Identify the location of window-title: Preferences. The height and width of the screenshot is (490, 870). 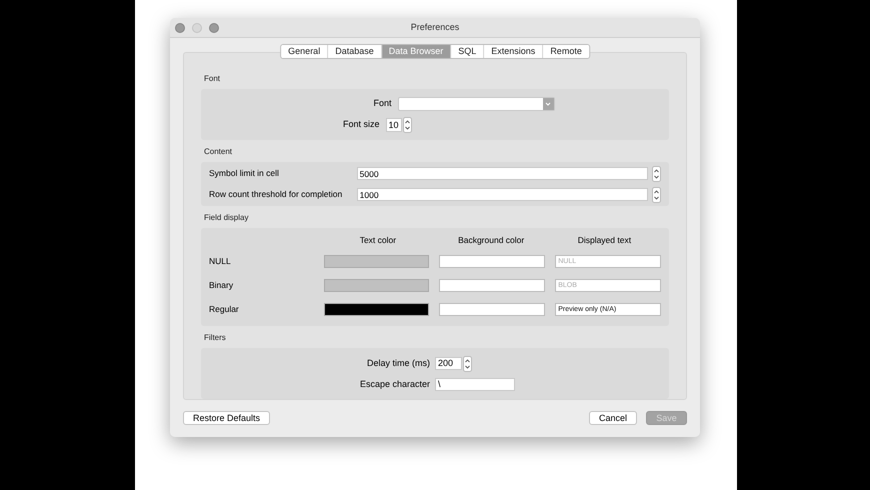
(435, 27).